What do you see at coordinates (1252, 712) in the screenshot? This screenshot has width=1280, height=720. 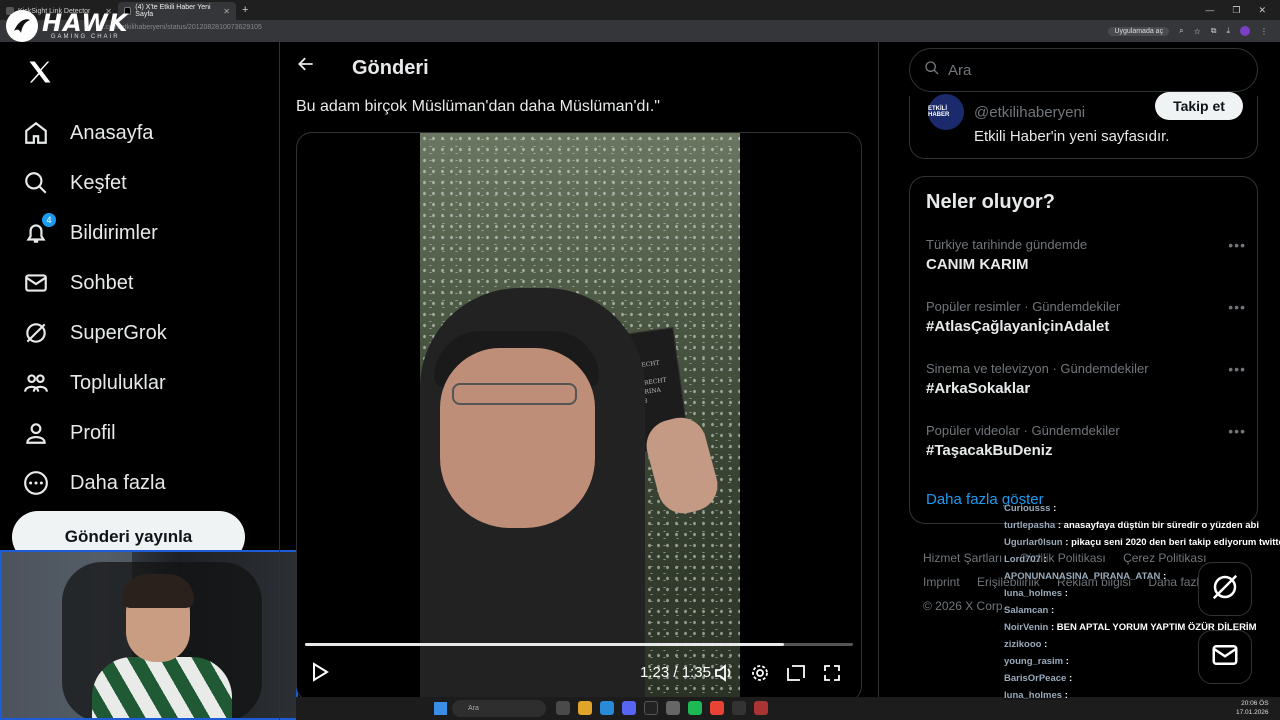 I see `clock-date: 17.01.2026` at bounding box center [1252, 712].